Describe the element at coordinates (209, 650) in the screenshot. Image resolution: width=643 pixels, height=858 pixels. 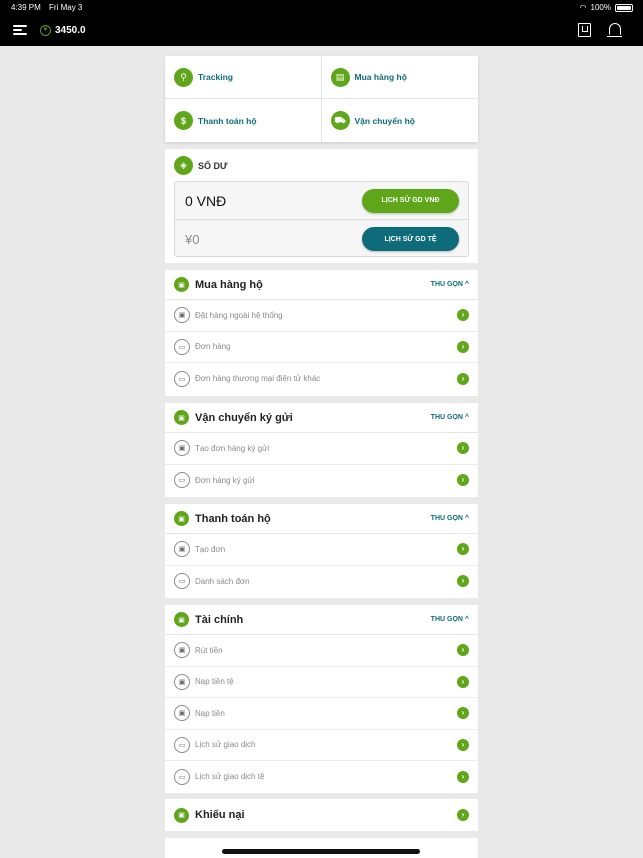
I see `menu-row-label: Rút tiền` at that location.